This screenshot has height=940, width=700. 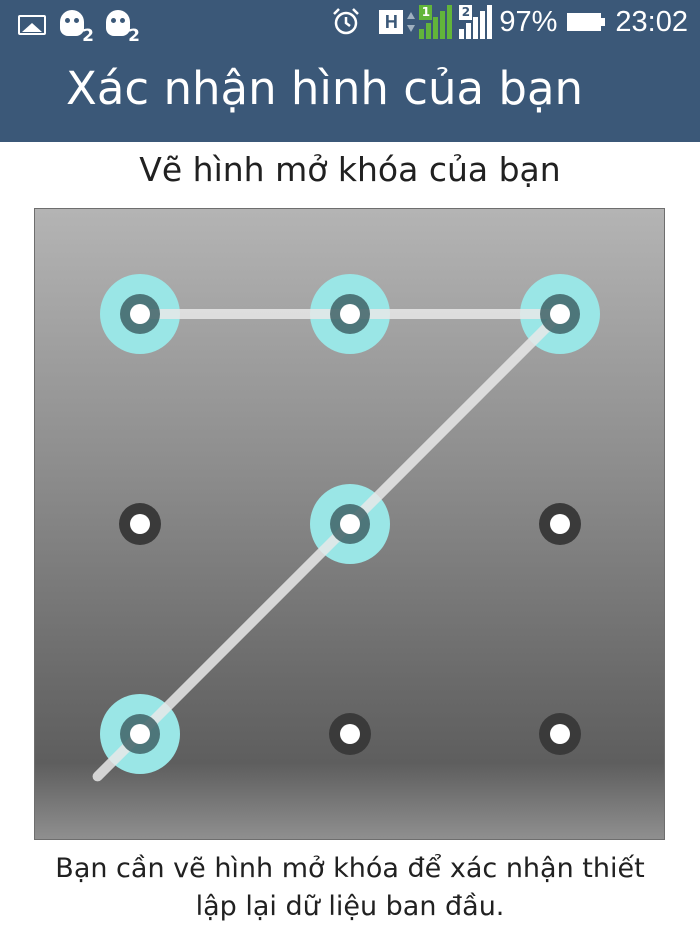 What do you see at coordinates (325, 88) in the screenshot?
I see `page-title: Xác nhận hình của bạn` at bounding box center [325, 88].